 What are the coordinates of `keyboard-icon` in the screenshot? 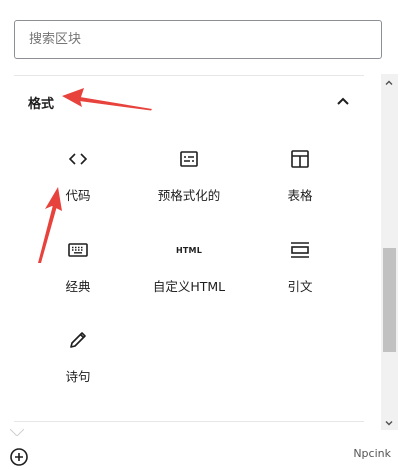 It's located at (78, 250).